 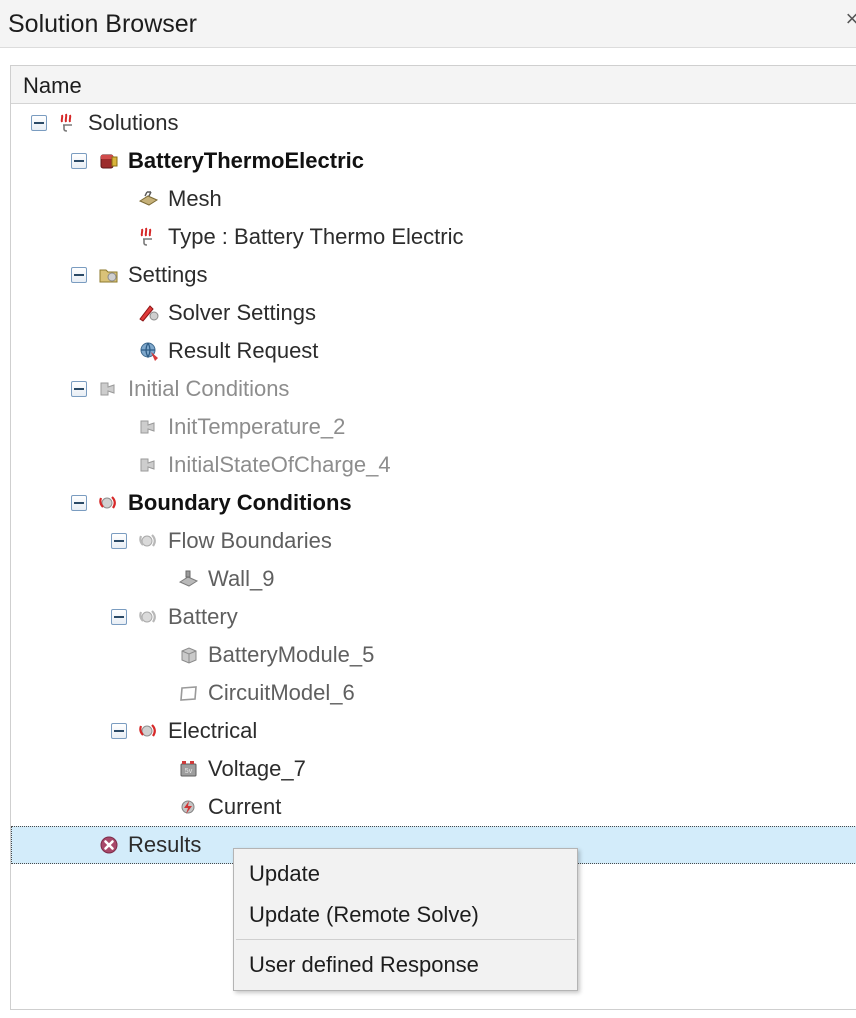 What do you see at coordinates (281, 692) in the screenshot?
I see `tree-row-label: CircuitModel_6` at bounding box center [281, 692].